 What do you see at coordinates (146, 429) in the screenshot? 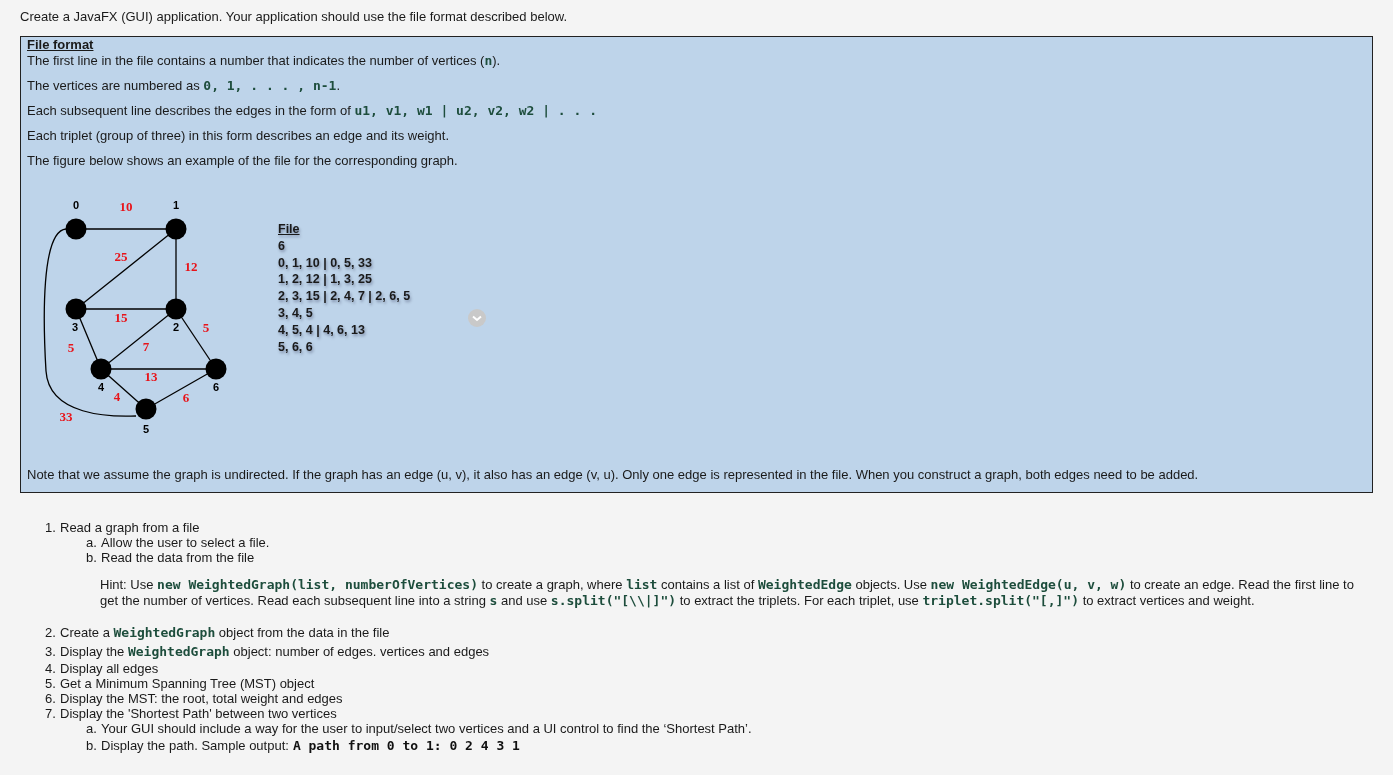
I see `vertex-label: 5` at bounding box center [146, 429].